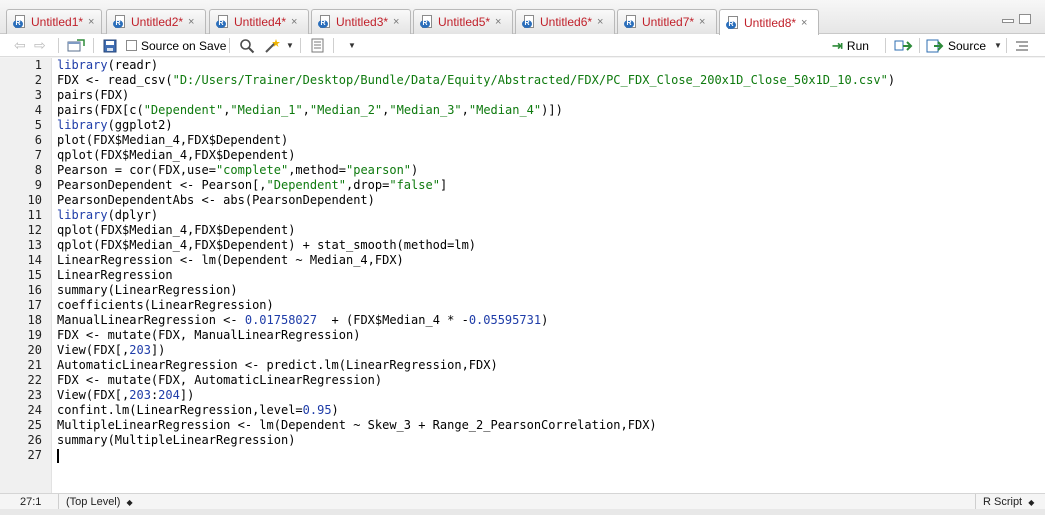  Describe the element at coordinates (40, 45) in the screenshot. I see `forward-arrow-icon: ⇨` at that location.